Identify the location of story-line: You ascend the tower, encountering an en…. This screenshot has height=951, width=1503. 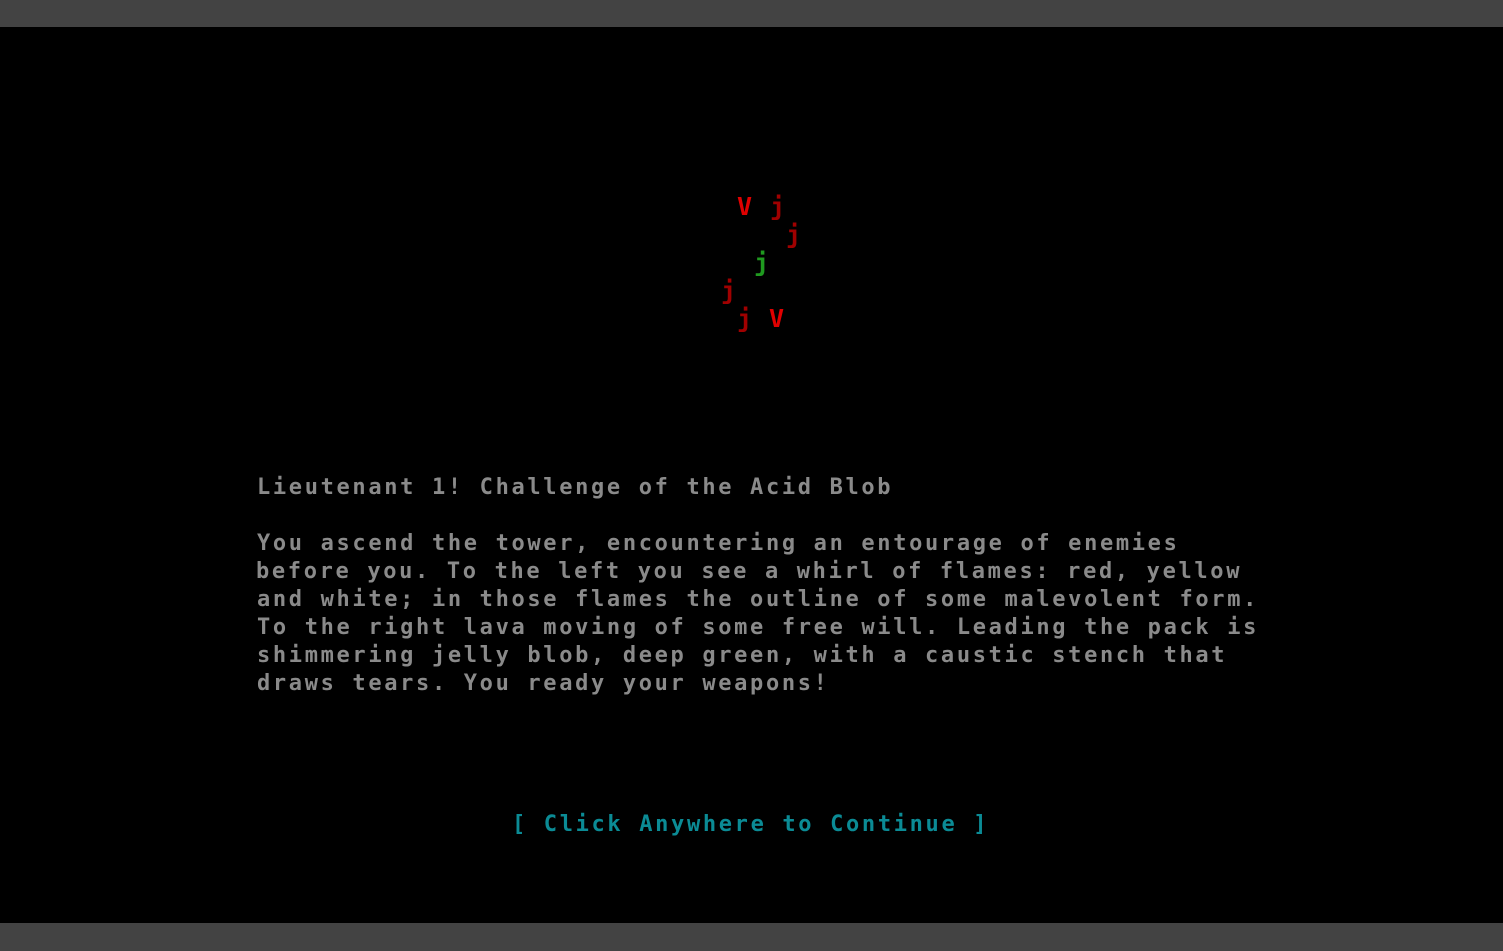
(718, 543).